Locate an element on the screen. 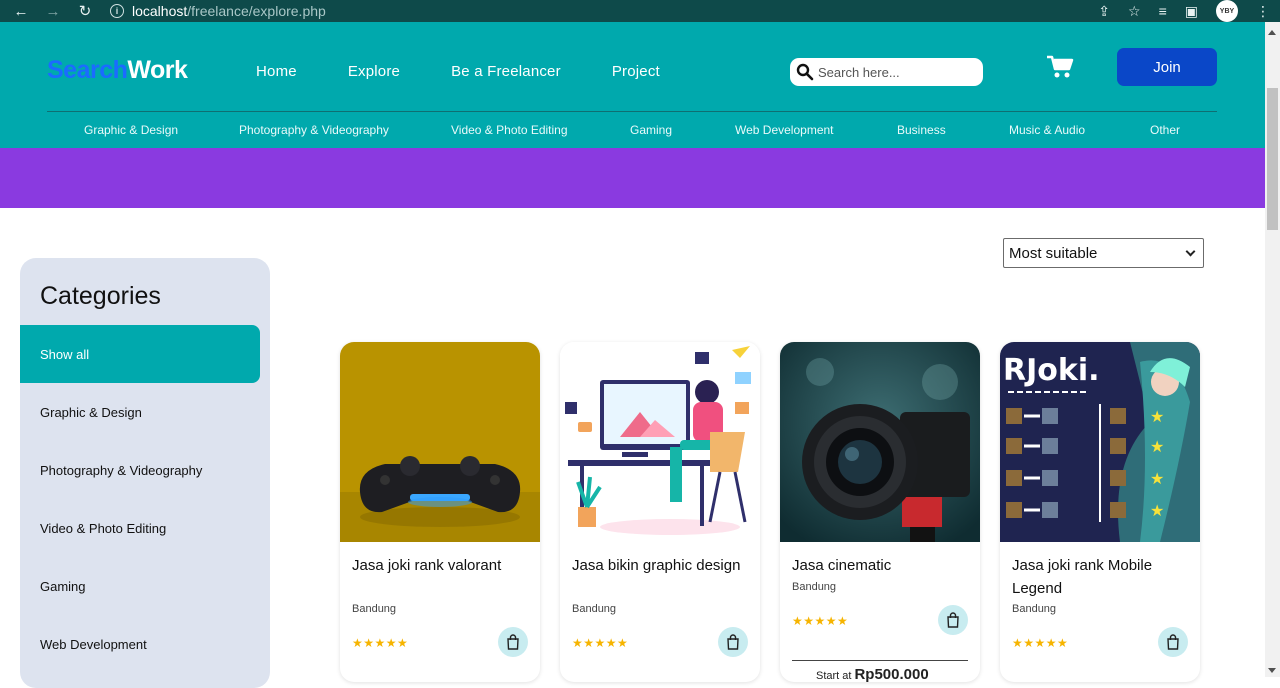 This screenshot has width=1280, height=688. share-icon: ⇪ is located at coordinates (1104, 11).